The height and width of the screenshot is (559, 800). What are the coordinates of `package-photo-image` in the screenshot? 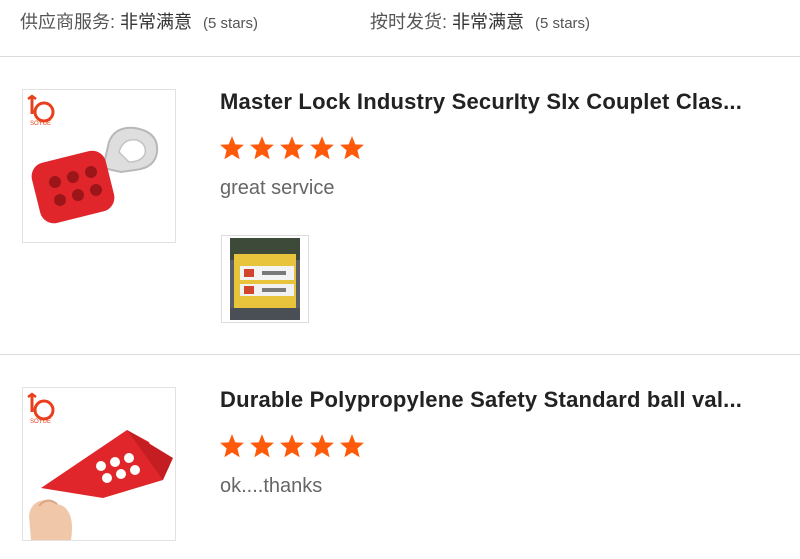 It's located at (265, 279).